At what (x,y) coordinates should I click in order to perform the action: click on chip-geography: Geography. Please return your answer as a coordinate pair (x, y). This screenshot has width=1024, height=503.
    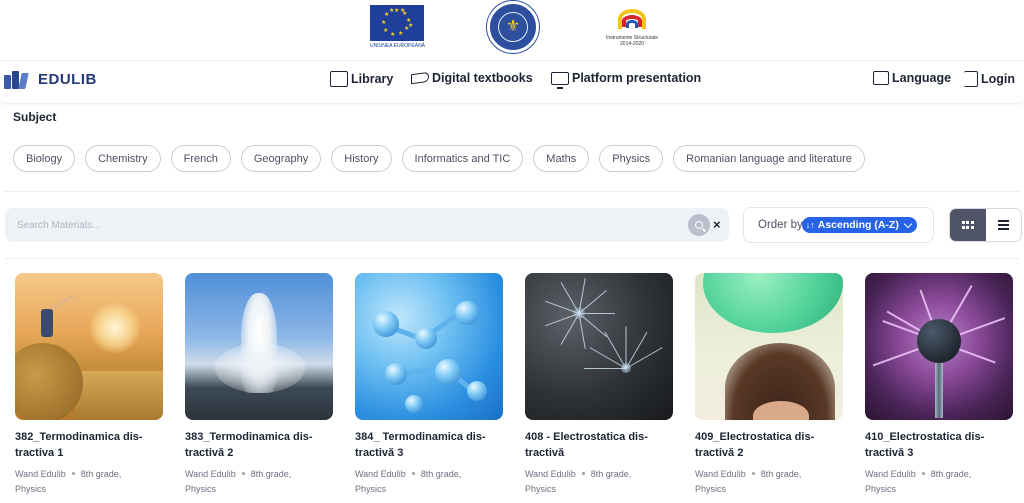
    Looking at the image, I should click on (281, 158).